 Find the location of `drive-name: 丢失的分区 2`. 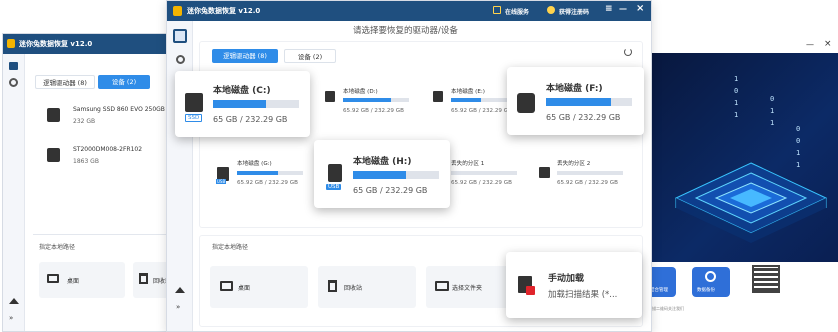

drive-name: 丢失的分区 2 is located at coordinates (574, 164).